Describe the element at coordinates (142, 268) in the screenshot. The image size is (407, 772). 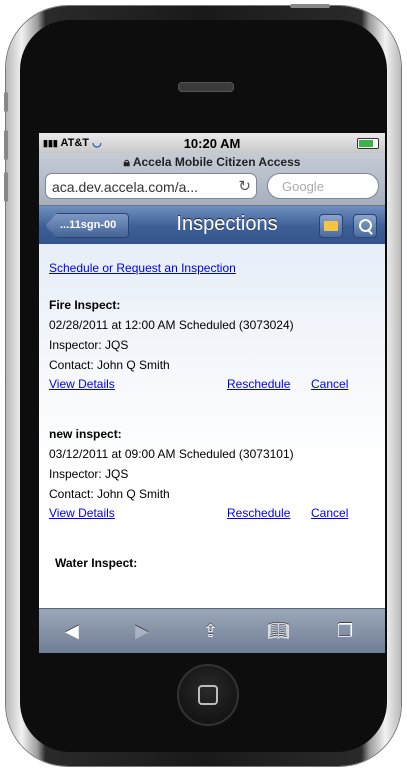
I see `schedule-inspection-link: Schedule or Request an Inspection` at that location.